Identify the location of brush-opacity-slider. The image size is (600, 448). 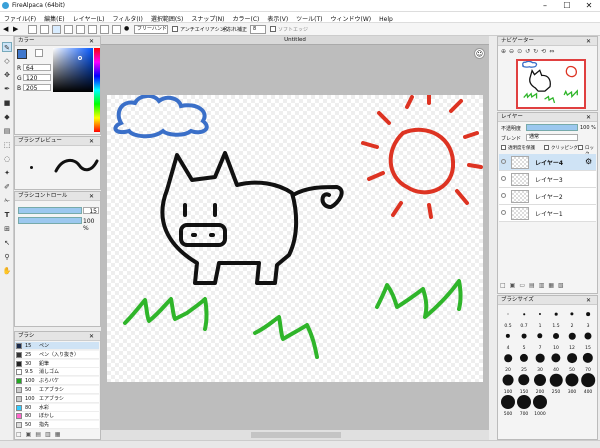
(50, 220).